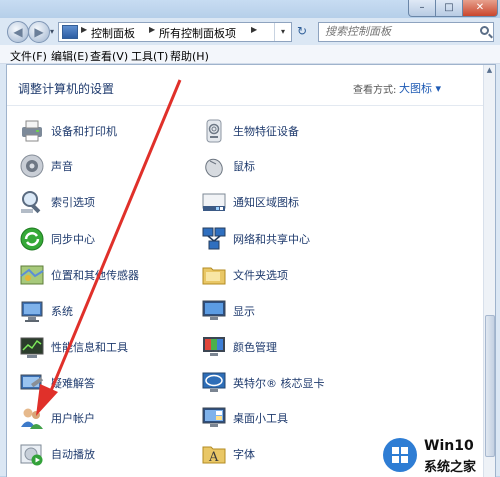 This screenshot has height=477, width=500. Describe the element at coordinates (279, 383) in the screenshot. I see `item-label: 英特尔® 核芯显卡` at that location.